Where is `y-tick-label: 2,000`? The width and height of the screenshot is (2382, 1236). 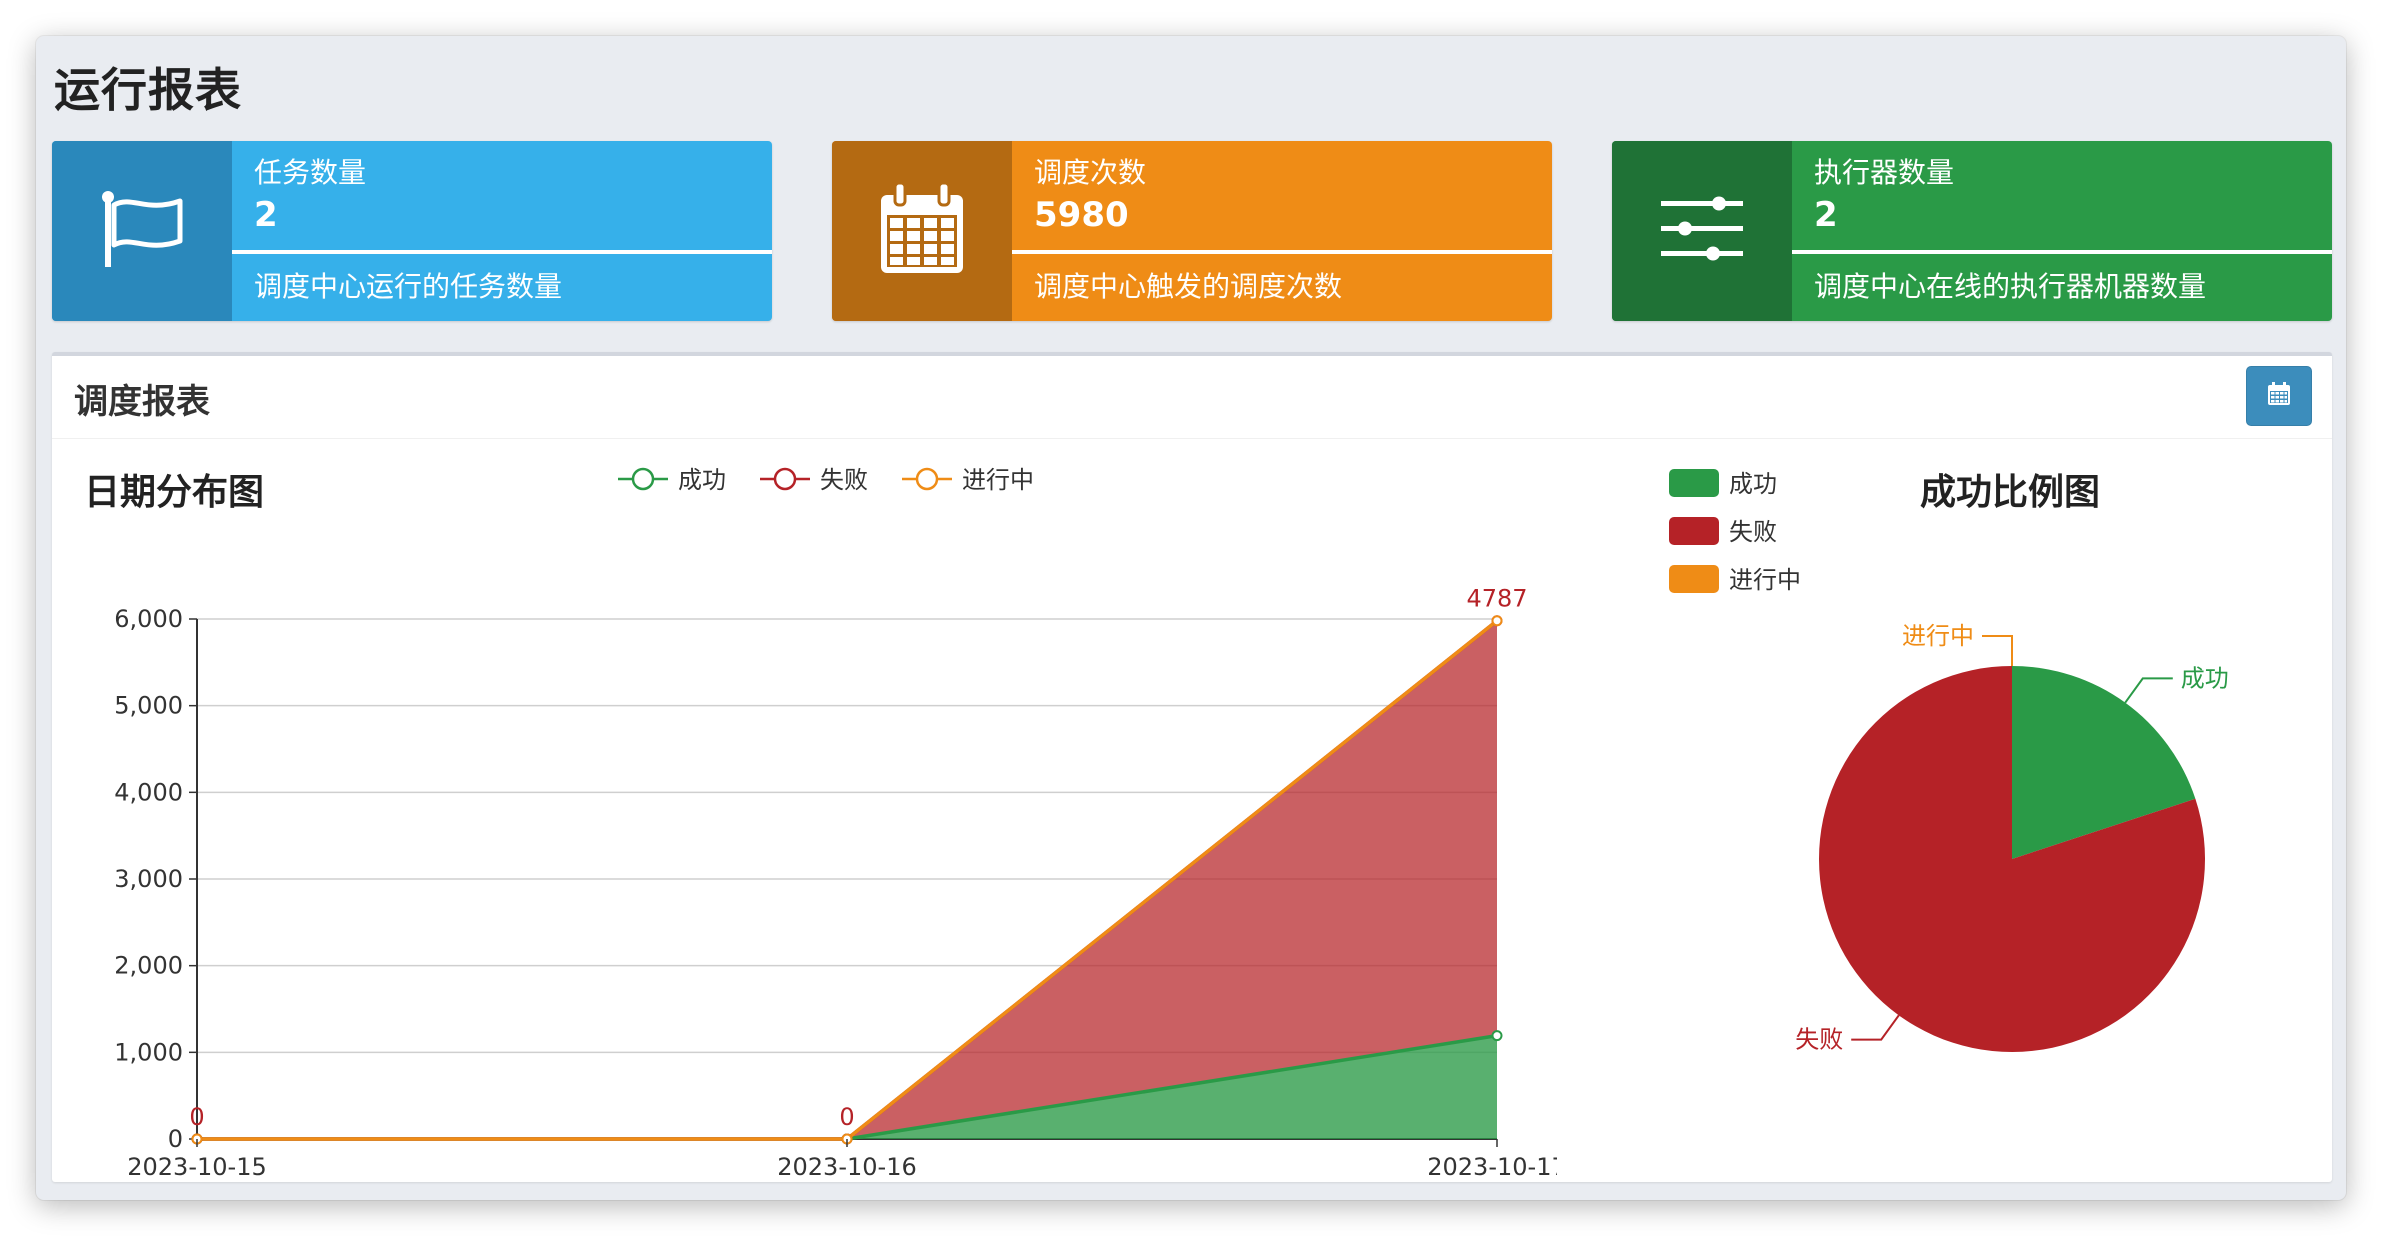
y-tick-label: 2,000 is located at coordinates (148, 966).